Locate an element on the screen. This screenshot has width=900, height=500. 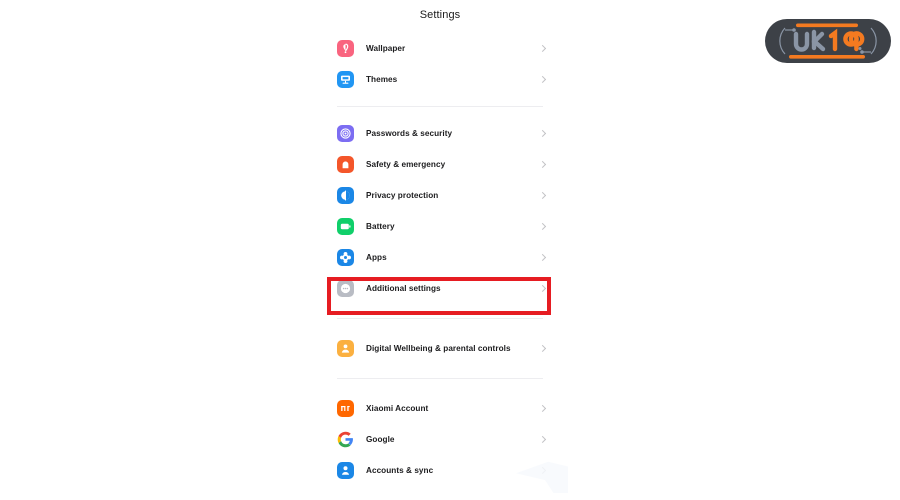
settings-row-label: Xiaomi Account is located at coordinates (397, 408).